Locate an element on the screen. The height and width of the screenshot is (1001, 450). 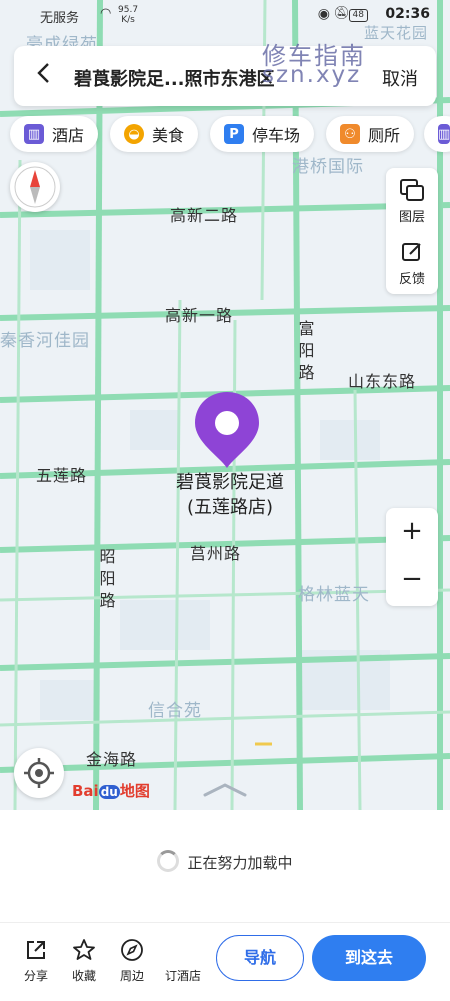
carrier-text: 无服务 is located at coordinates (60, 18).